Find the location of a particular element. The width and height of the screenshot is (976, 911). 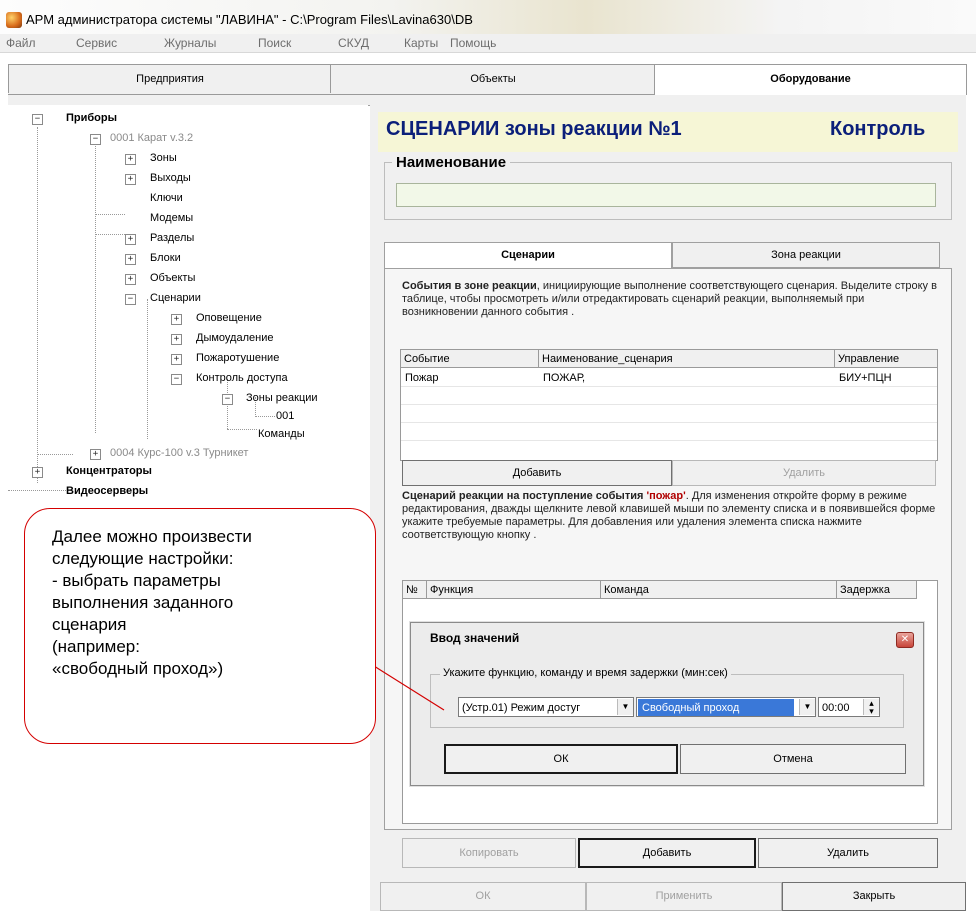

callout-line: выполнения заданного is located at coordinates (143, 602).